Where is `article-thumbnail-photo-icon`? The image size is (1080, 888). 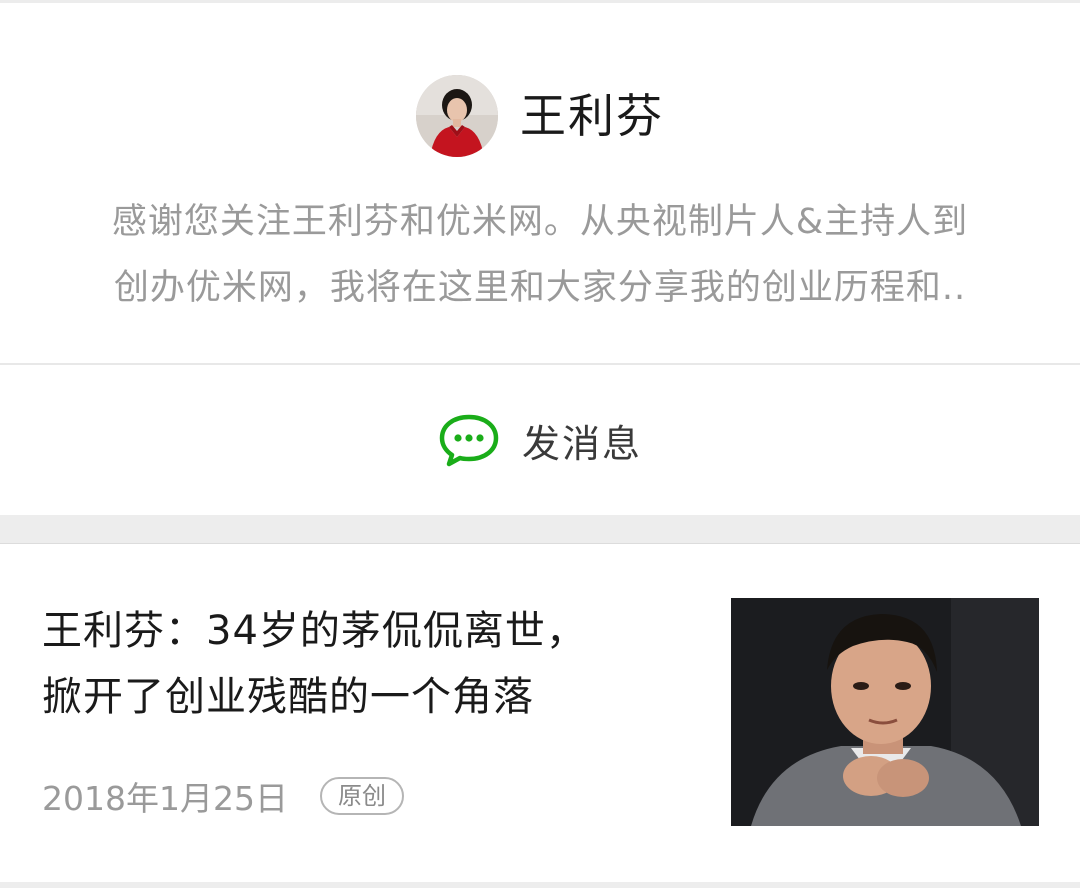
article-thumbnail-photo-icon is located at coordinates (885, 712).